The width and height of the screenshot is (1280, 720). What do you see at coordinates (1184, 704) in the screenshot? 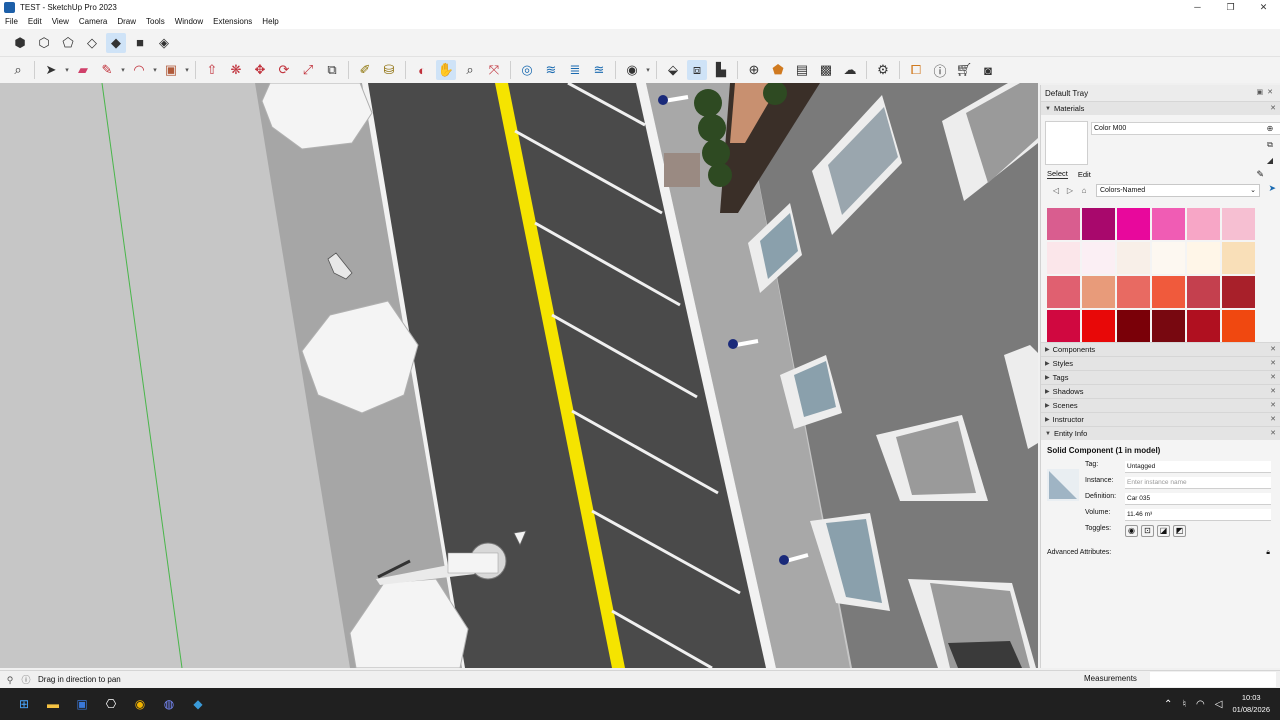
I see `microphone-icon: ♮` at bounding box center [1184, 704].